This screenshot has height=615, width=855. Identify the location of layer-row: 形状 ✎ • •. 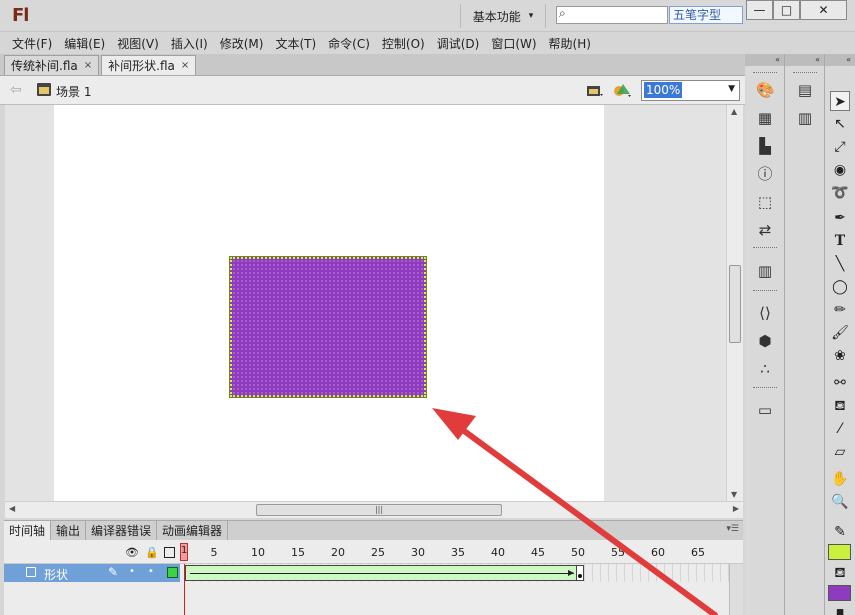
(92, 573).